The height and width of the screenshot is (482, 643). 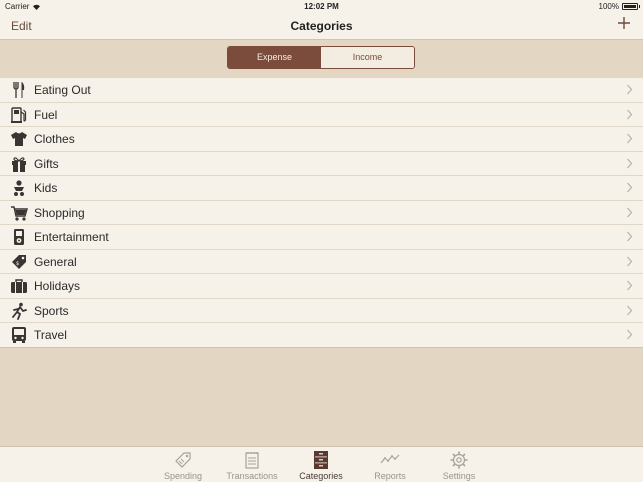 What do you see at coordinates (367, 57) in the screenshot?
I see `segment-income: Income` at bounding box center [367, 57].